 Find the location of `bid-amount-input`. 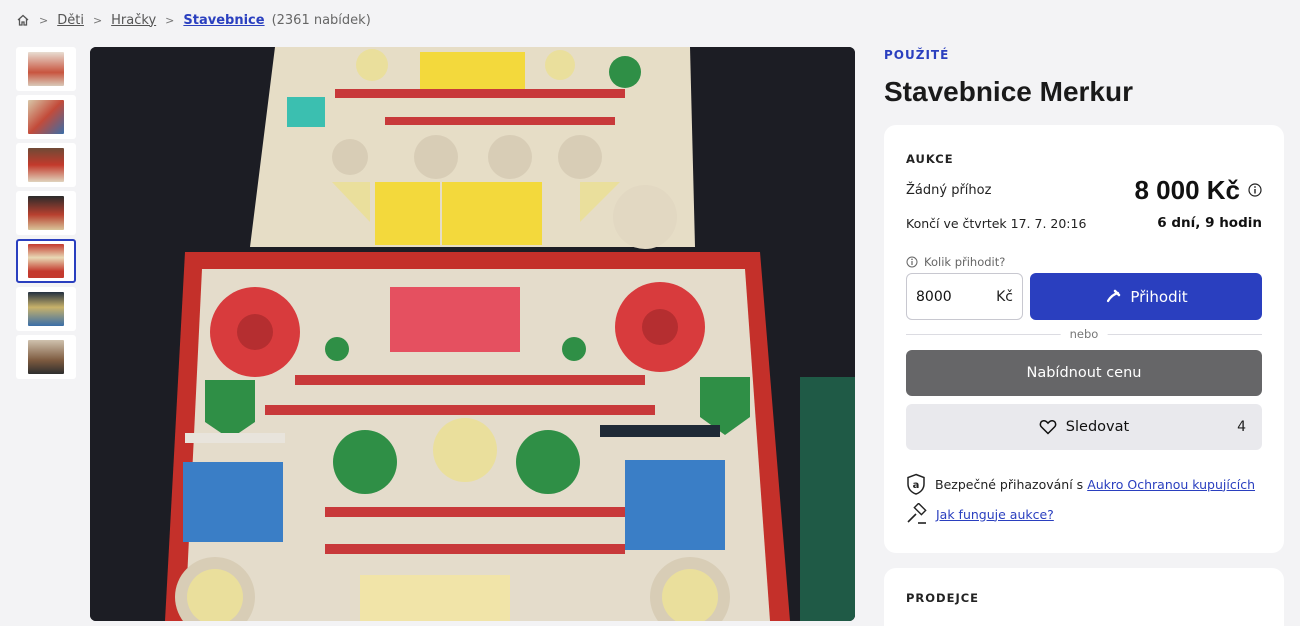

bid-amount-input is located at coordinates (946, 296).